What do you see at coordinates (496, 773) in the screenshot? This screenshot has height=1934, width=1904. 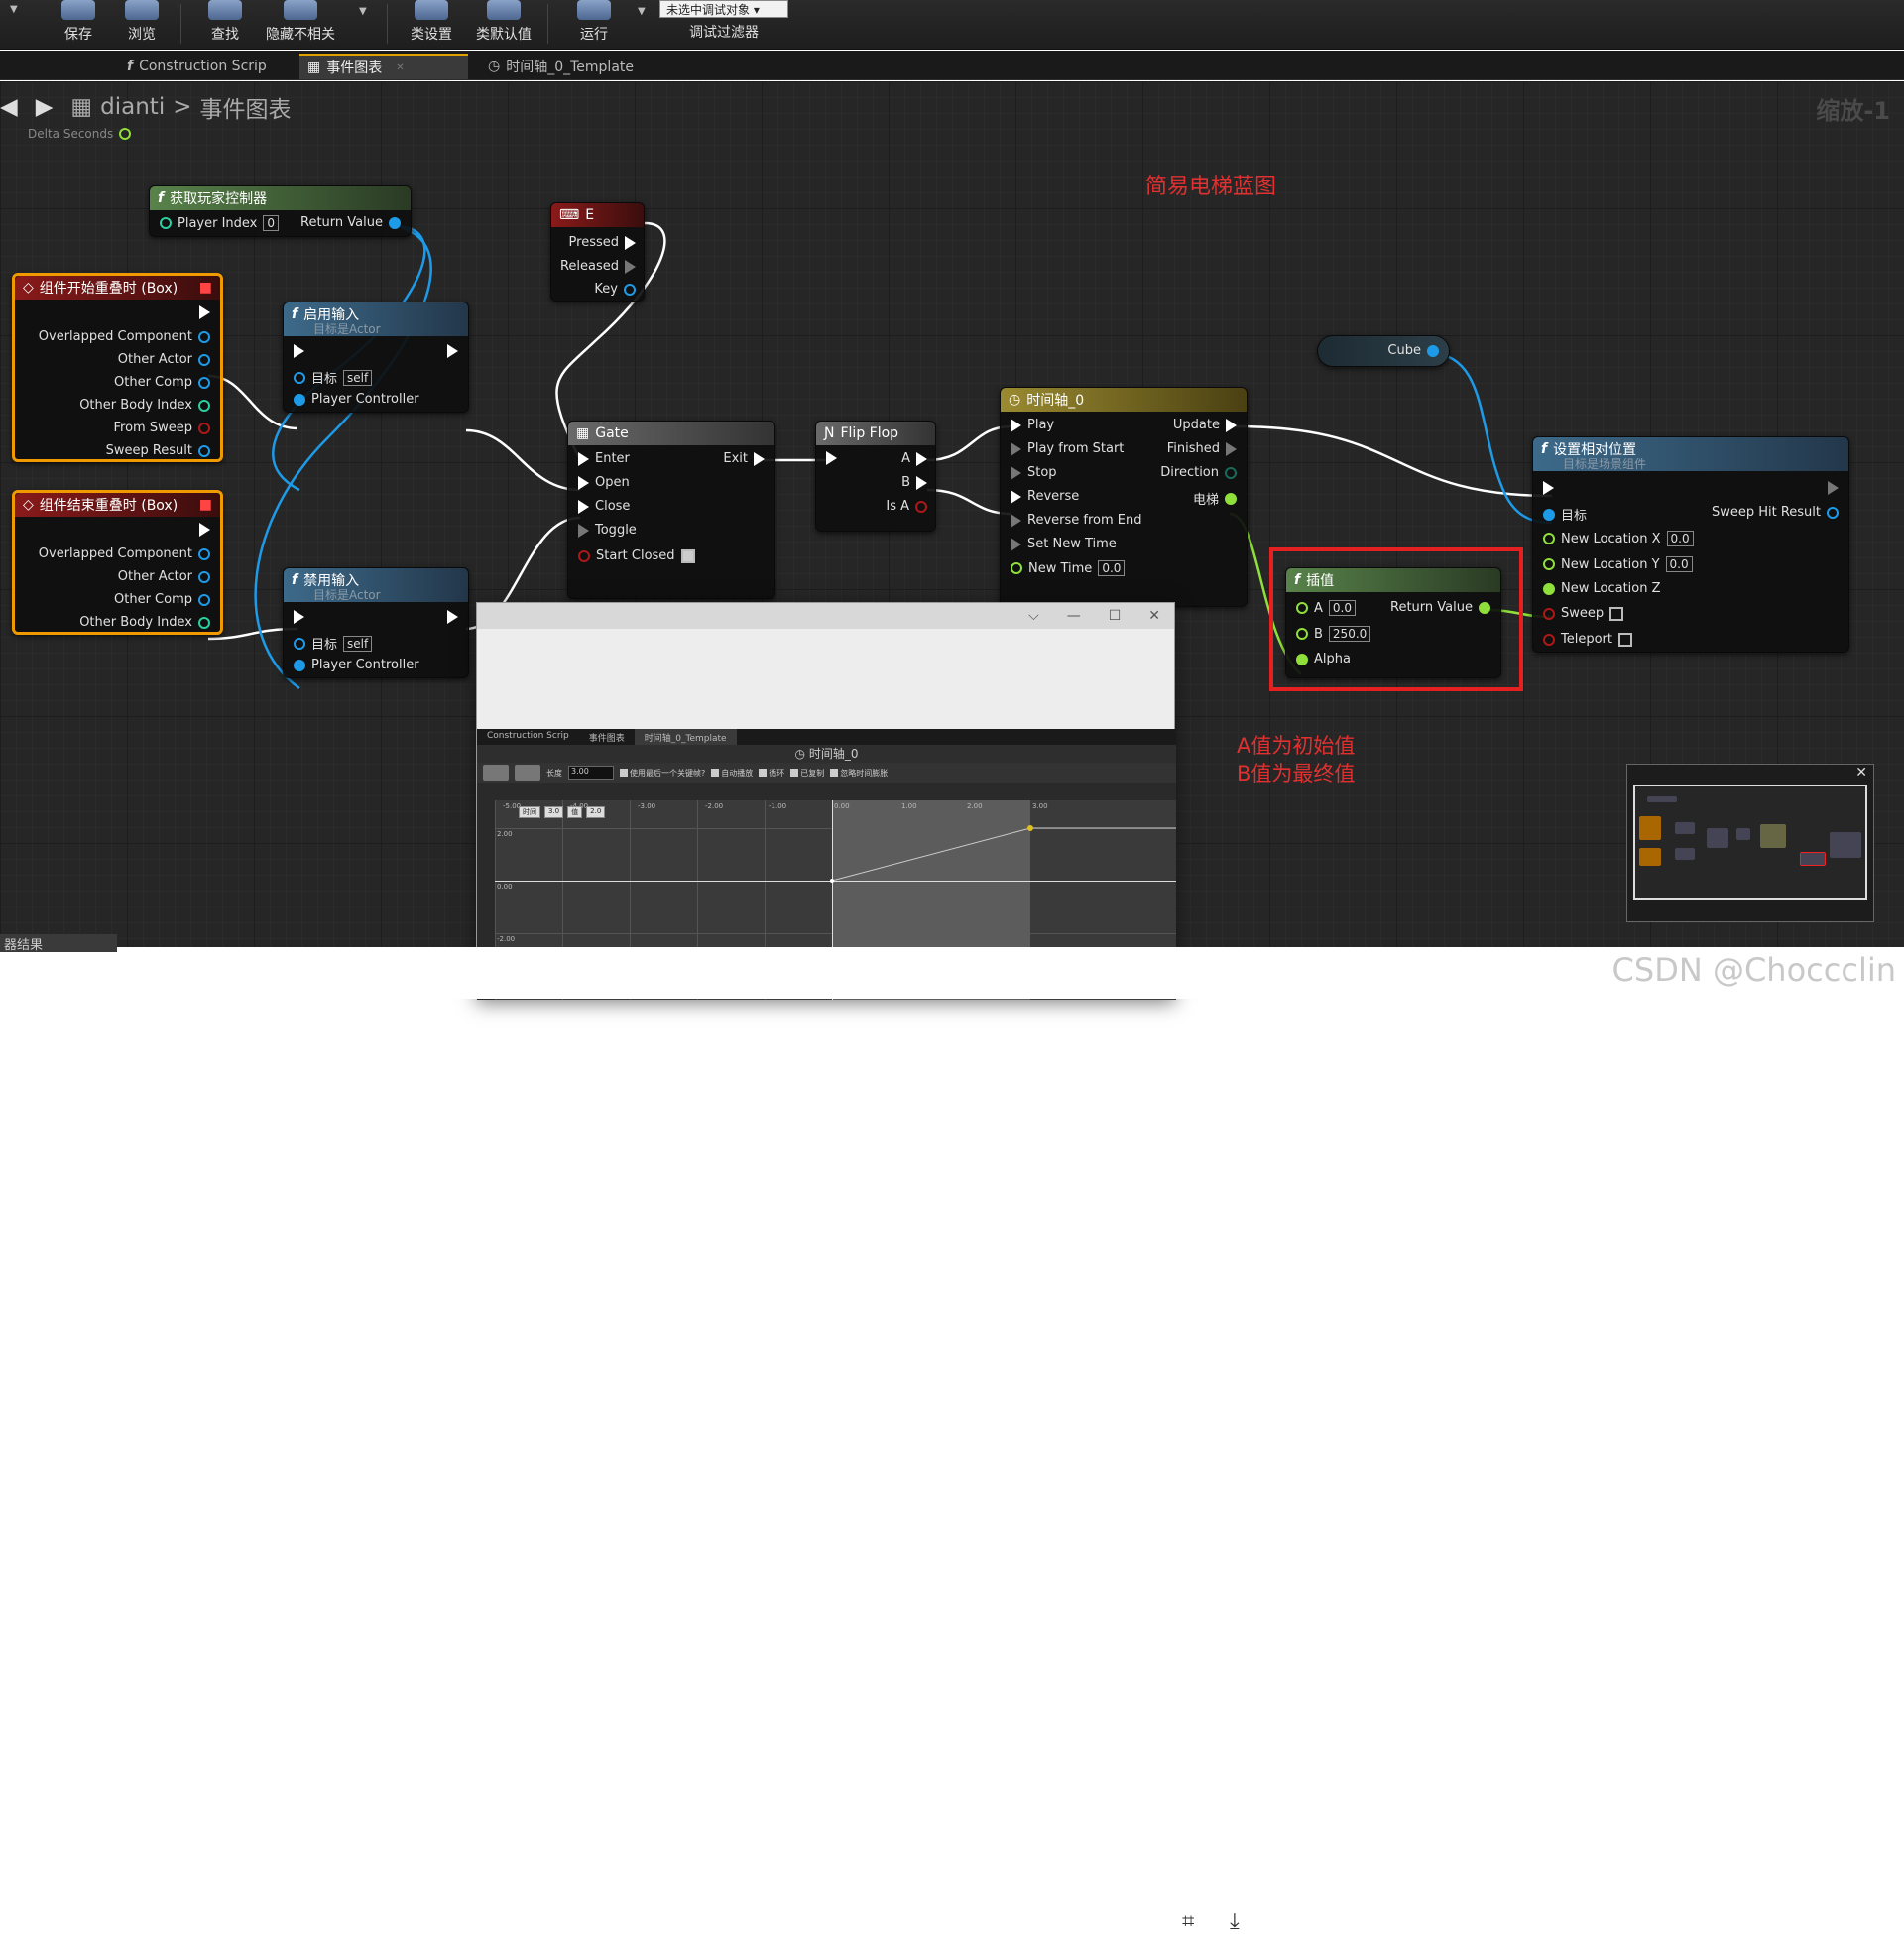 I see `add-track-button` at bounding box center [496, 773].